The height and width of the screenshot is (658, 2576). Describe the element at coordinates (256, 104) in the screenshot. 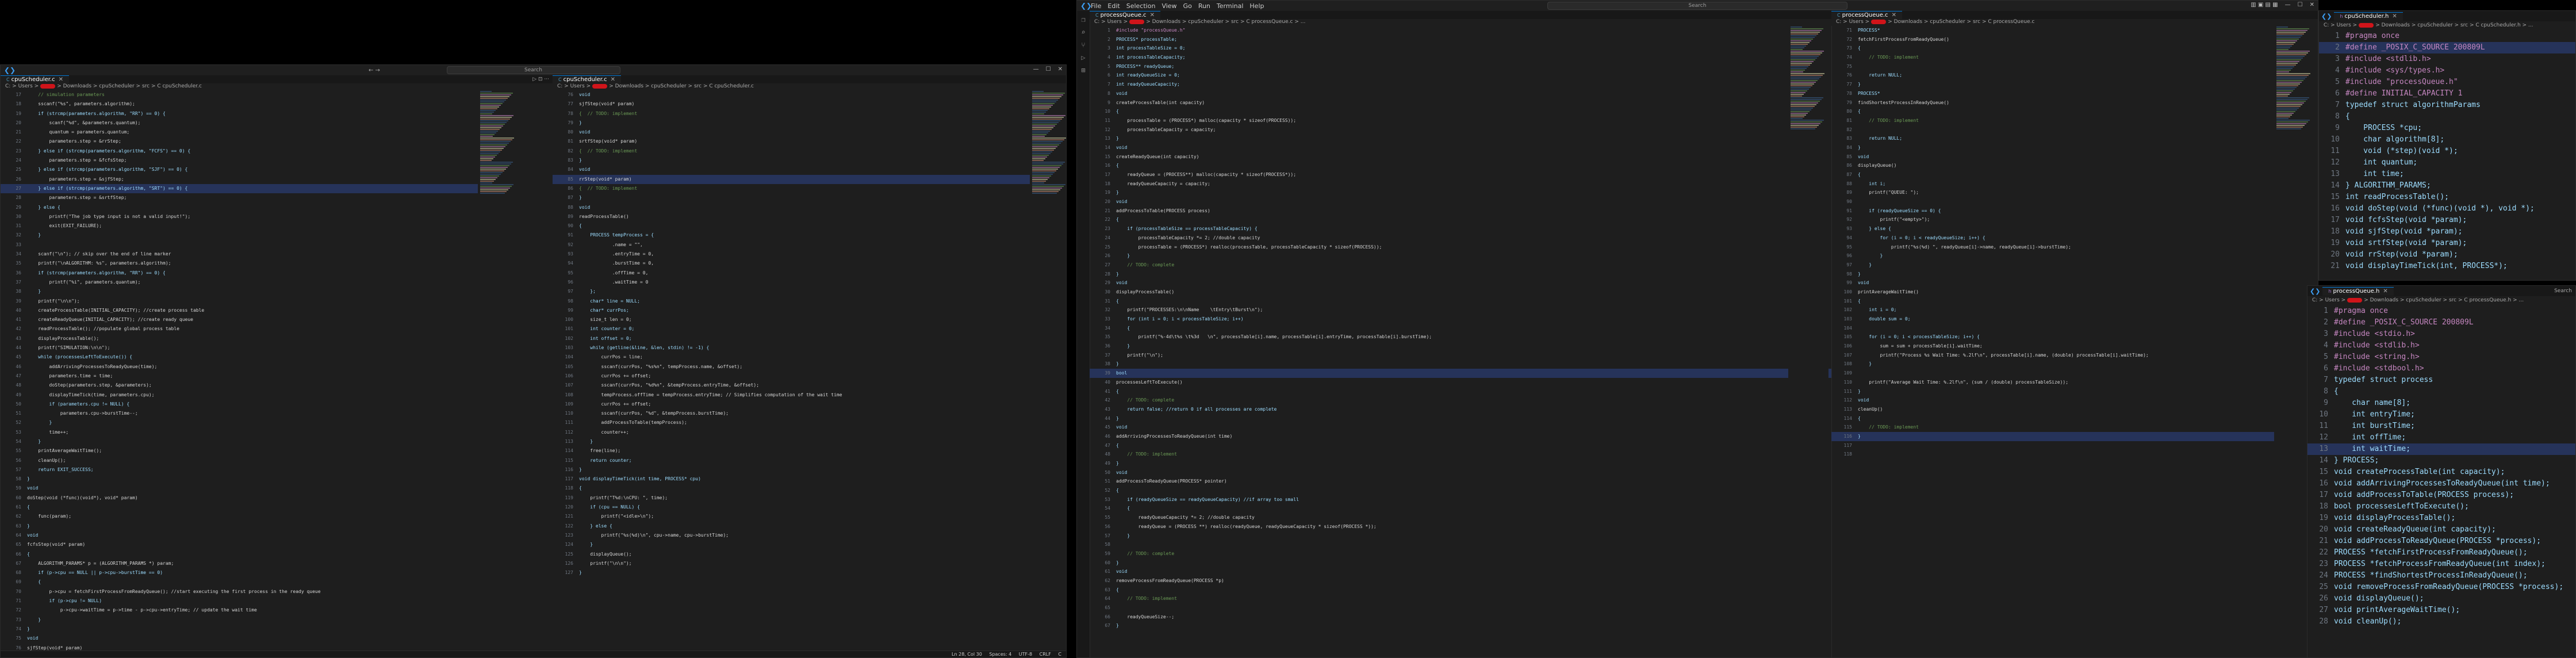

I see `code-line: 18 sscanf("%s", parameters.algorithm);` at that location.